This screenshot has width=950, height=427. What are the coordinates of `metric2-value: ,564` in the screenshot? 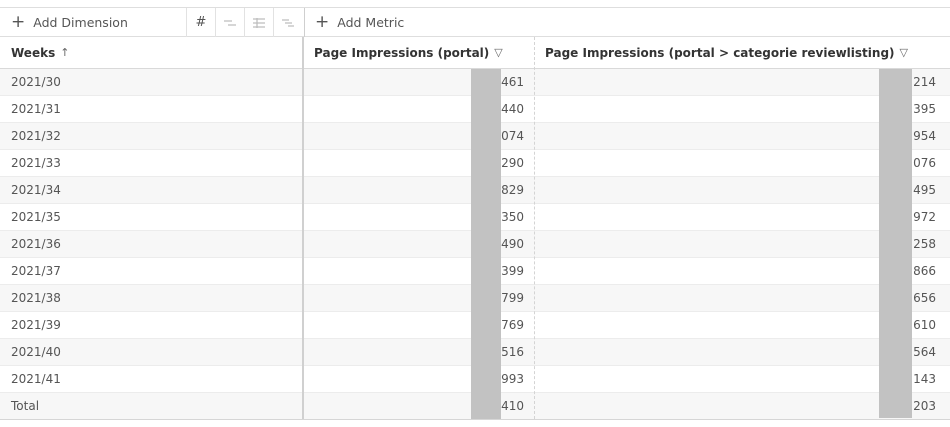 It's located at (922, 352).